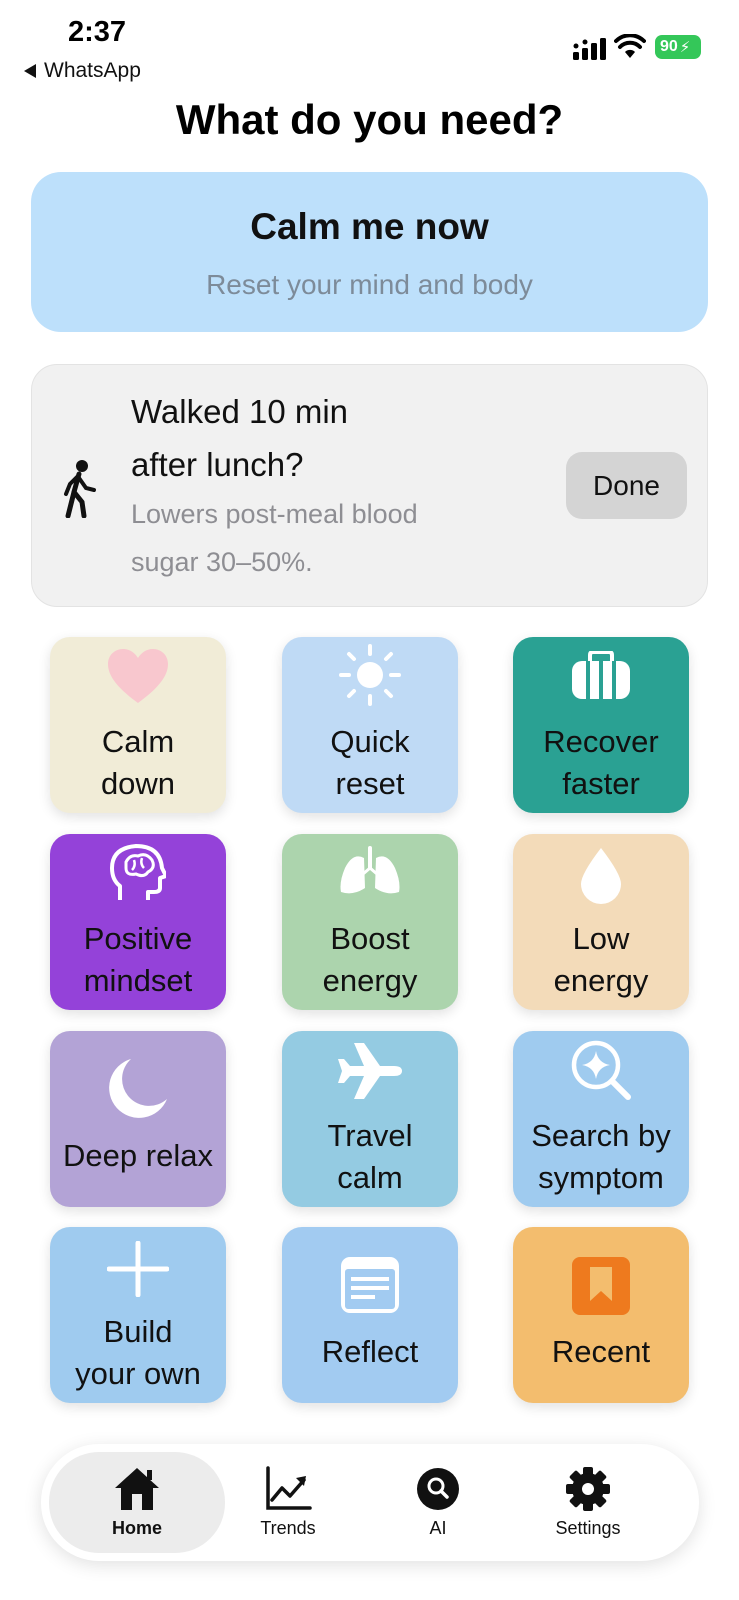 Image resolution: width=739 pixels, height=1600 pixels. I want to click on page-title: What do you need?, so click(369, 119).